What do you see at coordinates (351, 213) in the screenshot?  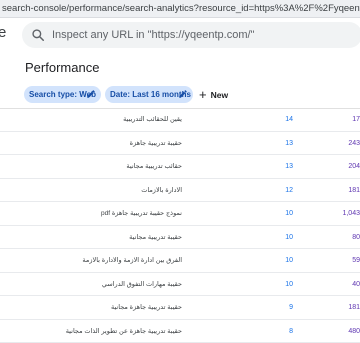 I see `impressions-cell: 1,043` at bounding box center [351, 213].